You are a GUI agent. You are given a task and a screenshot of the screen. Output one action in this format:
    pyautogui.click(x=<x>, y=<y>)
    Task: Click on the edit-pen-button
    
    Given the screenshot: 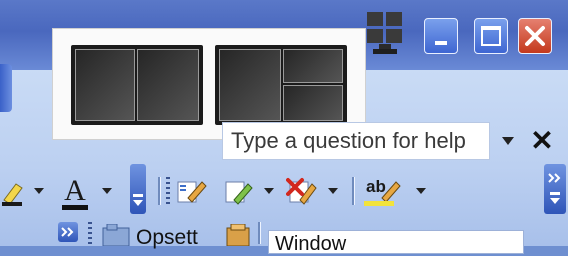 What is the action you would take?
    pyautogui.click(x=192, y=191)
    